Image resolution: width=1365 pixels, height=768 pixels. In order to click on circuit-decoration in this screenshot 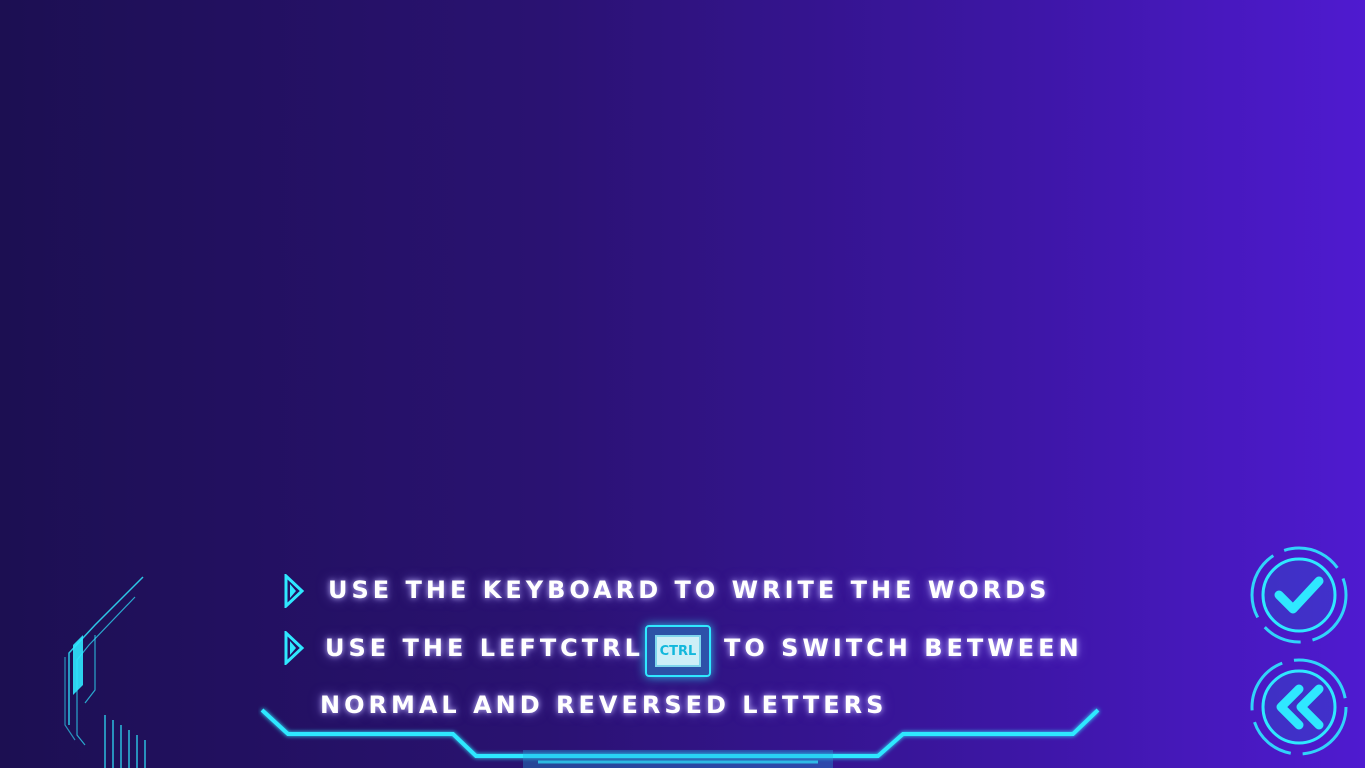, I will do `click(105, 672)`.